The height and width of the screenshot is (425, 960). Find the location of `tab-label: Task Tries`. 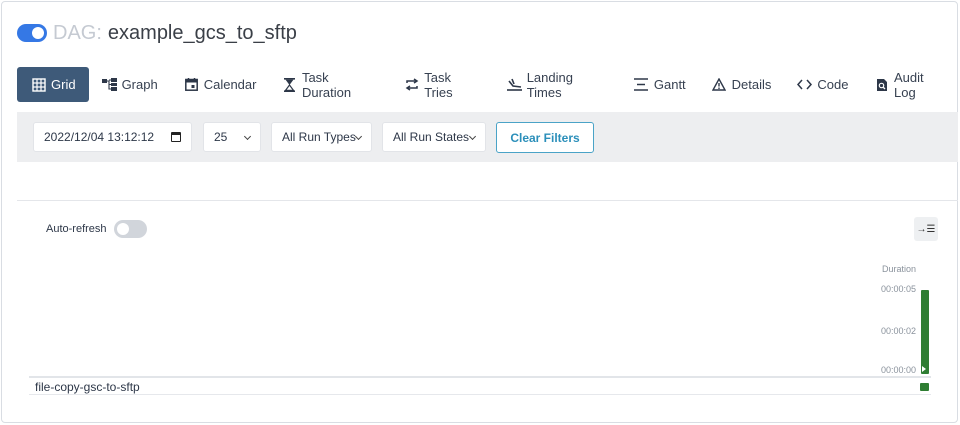

tab-label: Task Tries is located at coordinates (438, 84).